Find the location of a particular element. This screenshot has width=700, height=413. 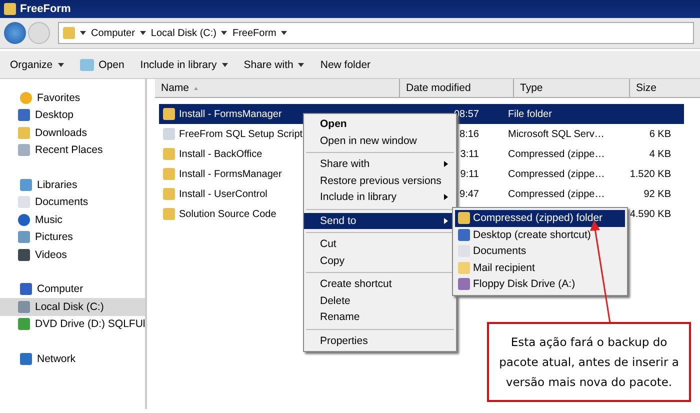

window-title: FreeForm is located at coordinates (45, 9).